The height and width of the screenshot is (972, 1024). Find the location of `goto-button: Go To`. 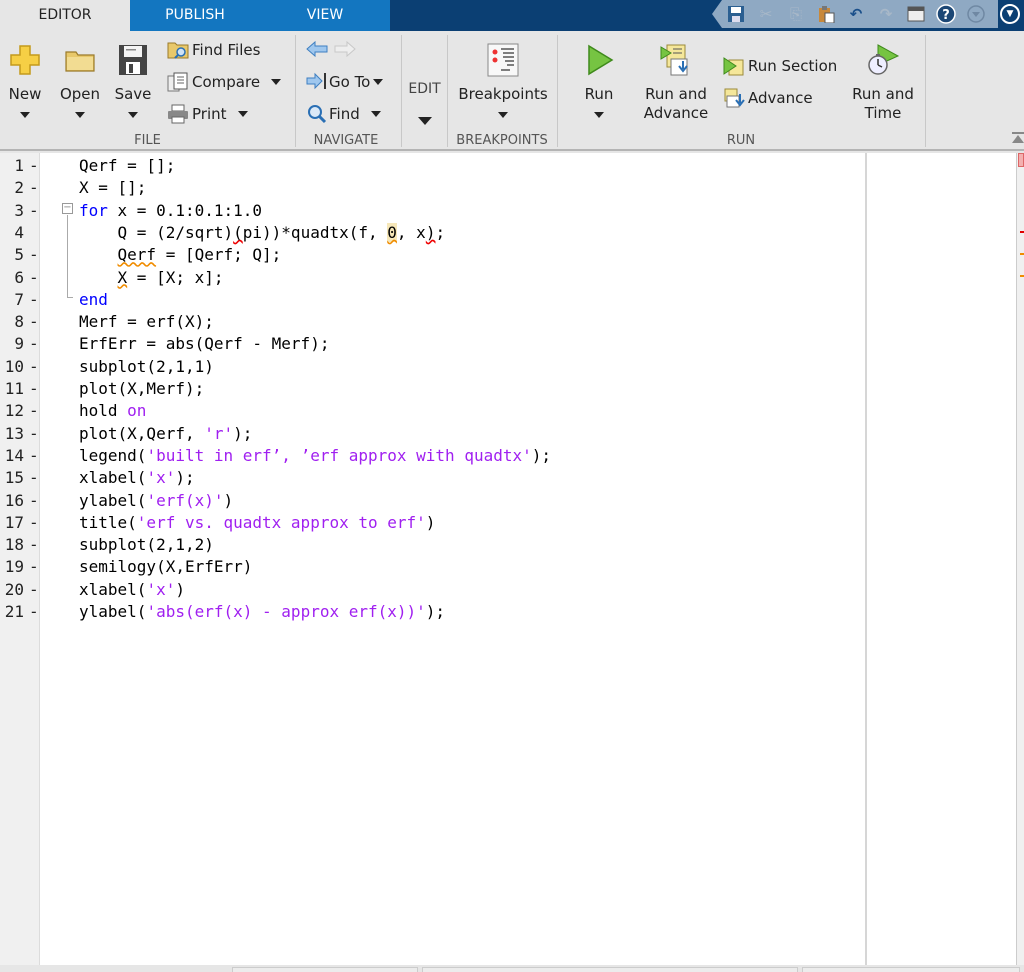

goto-button: Go To is located at coordinates (345, 82).